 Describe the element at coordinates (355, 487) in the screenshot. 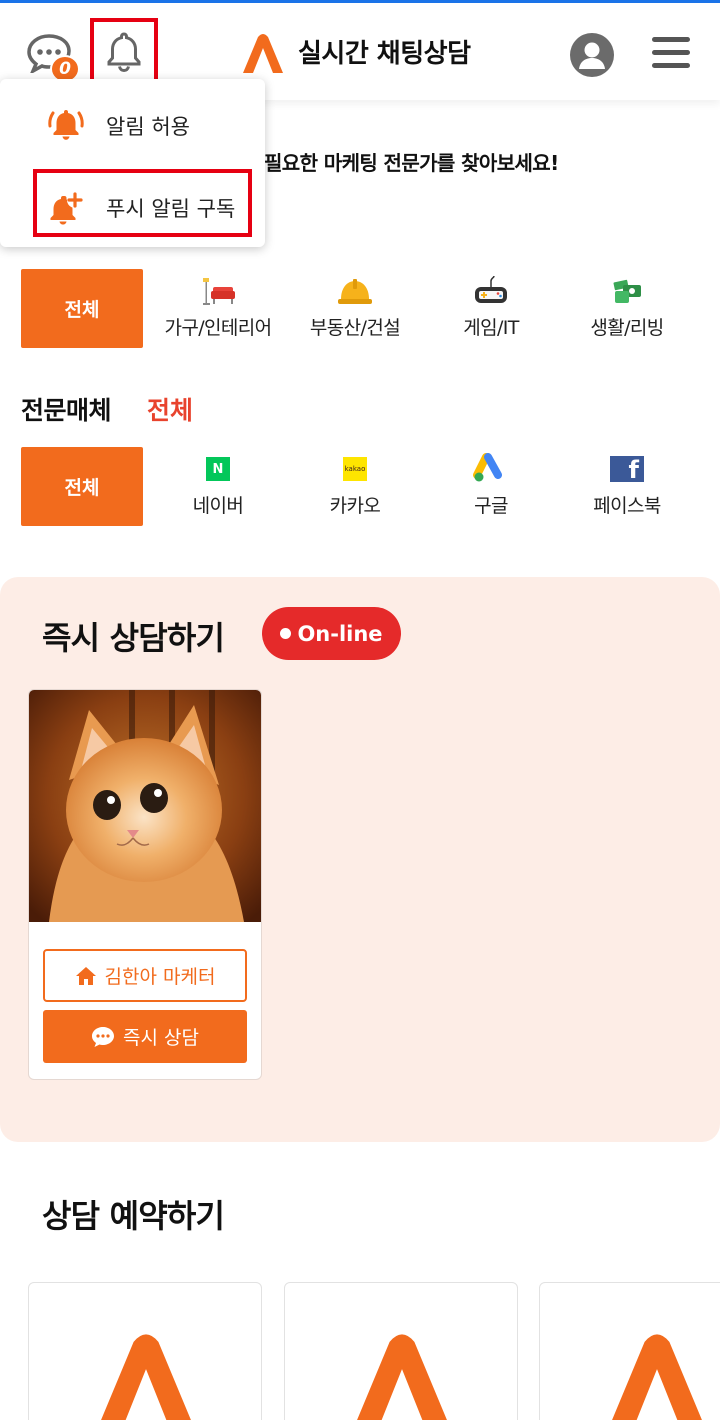

I see `media-item-kakao: kakao 카카오` at that location.